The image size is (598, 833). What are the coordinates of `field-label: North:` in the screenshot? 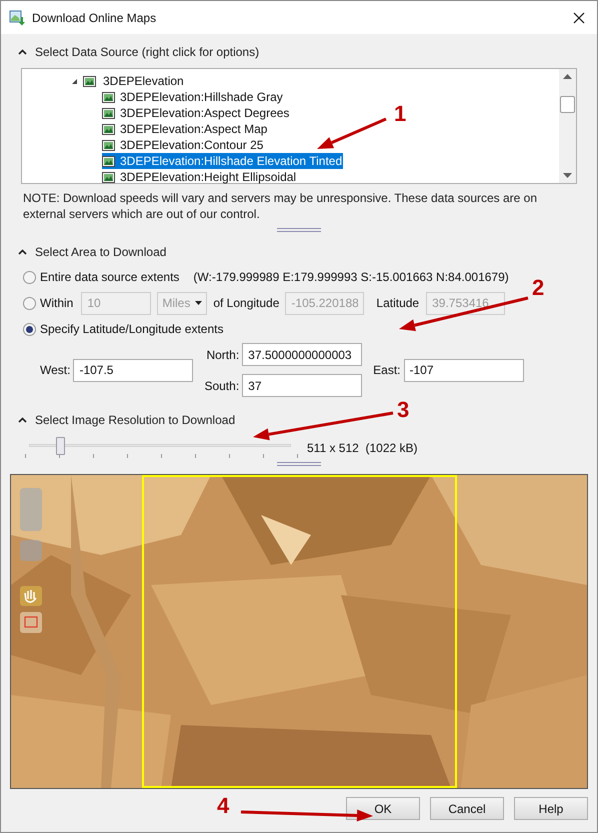 It's located at (223, 355).